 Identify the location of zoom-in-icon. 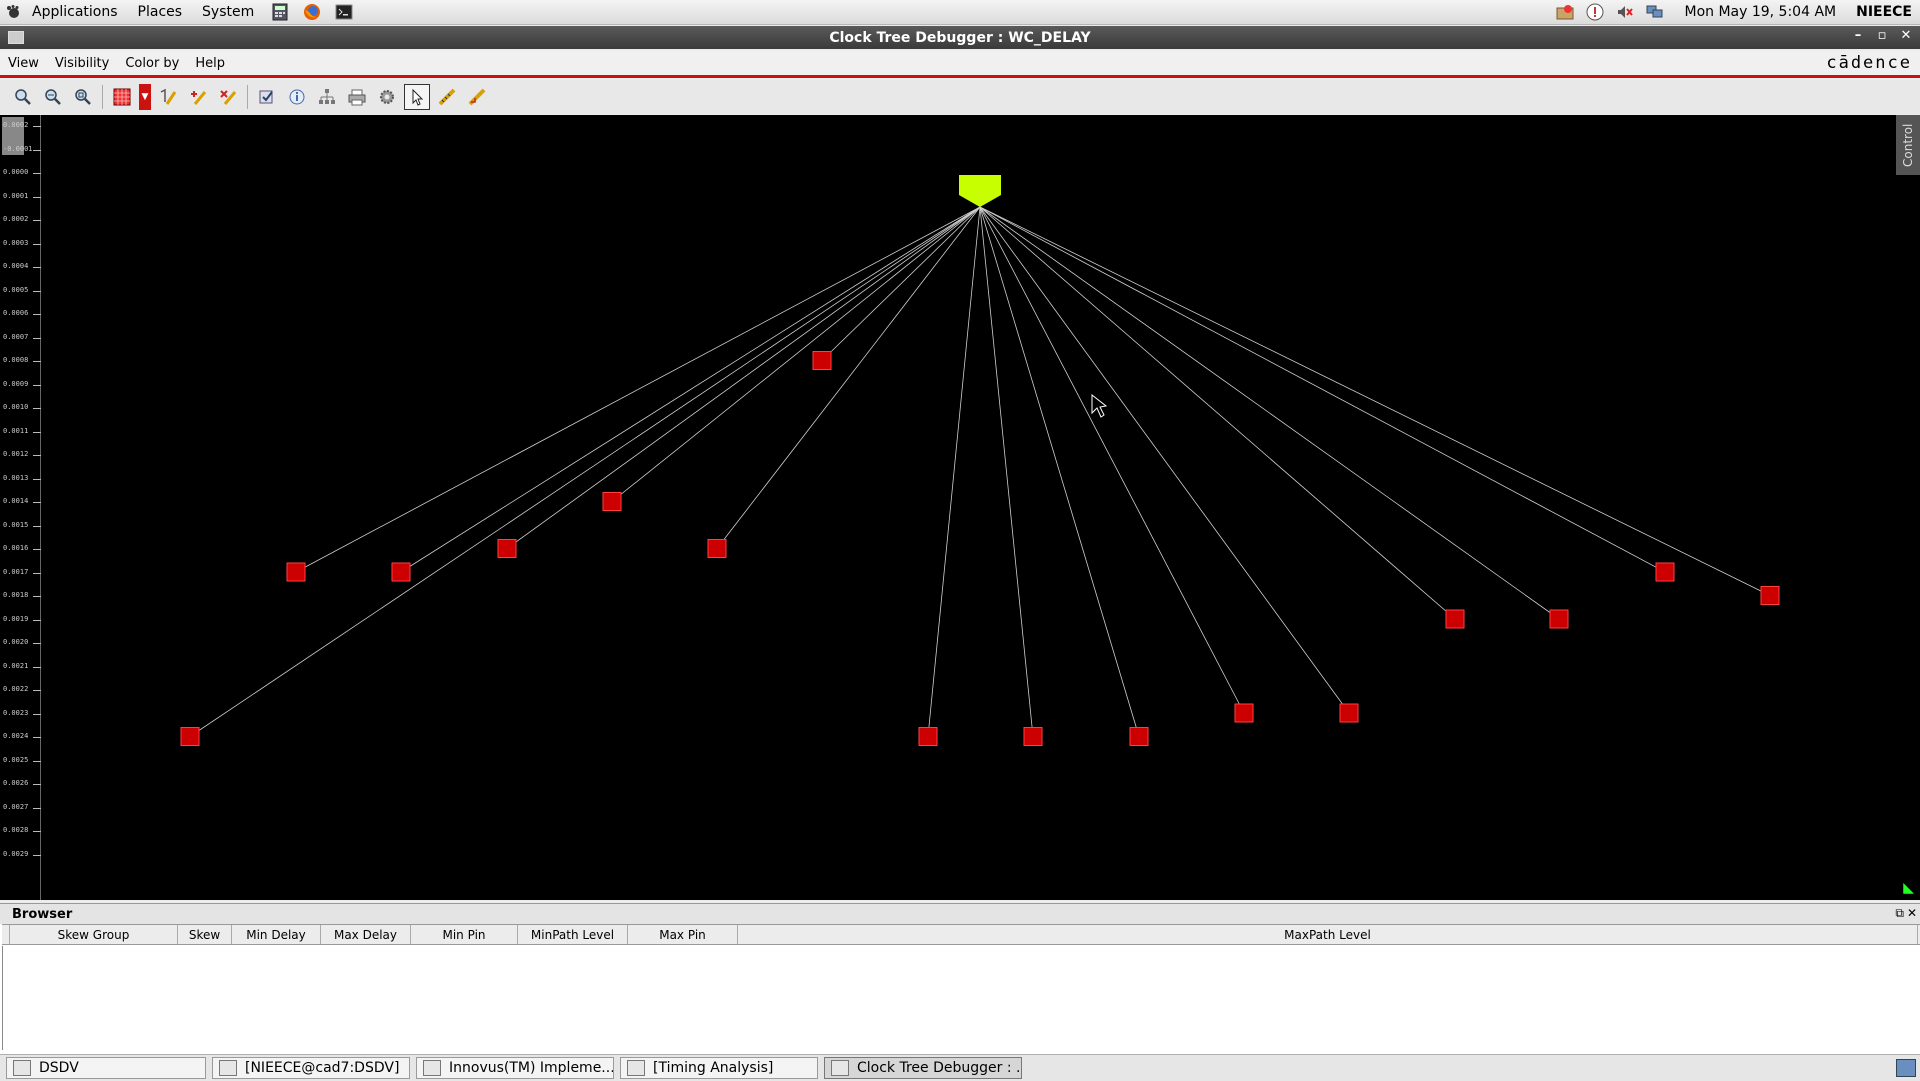
(23, 97).